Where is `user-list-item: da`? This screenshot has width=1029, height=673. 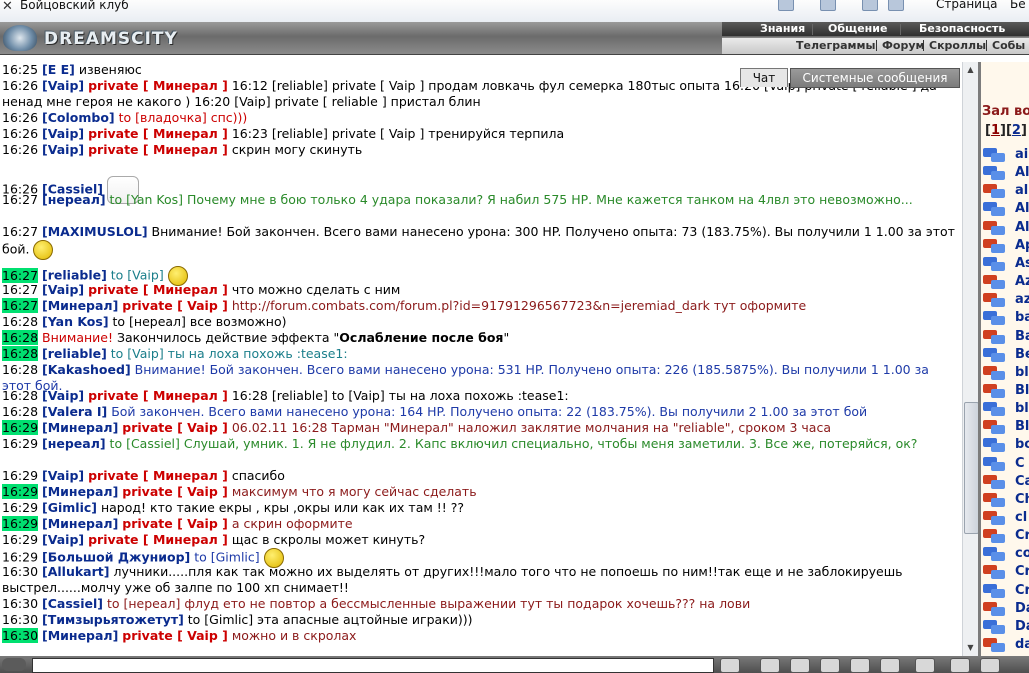 user-list-item: da is located at coordinates (1006, 645).